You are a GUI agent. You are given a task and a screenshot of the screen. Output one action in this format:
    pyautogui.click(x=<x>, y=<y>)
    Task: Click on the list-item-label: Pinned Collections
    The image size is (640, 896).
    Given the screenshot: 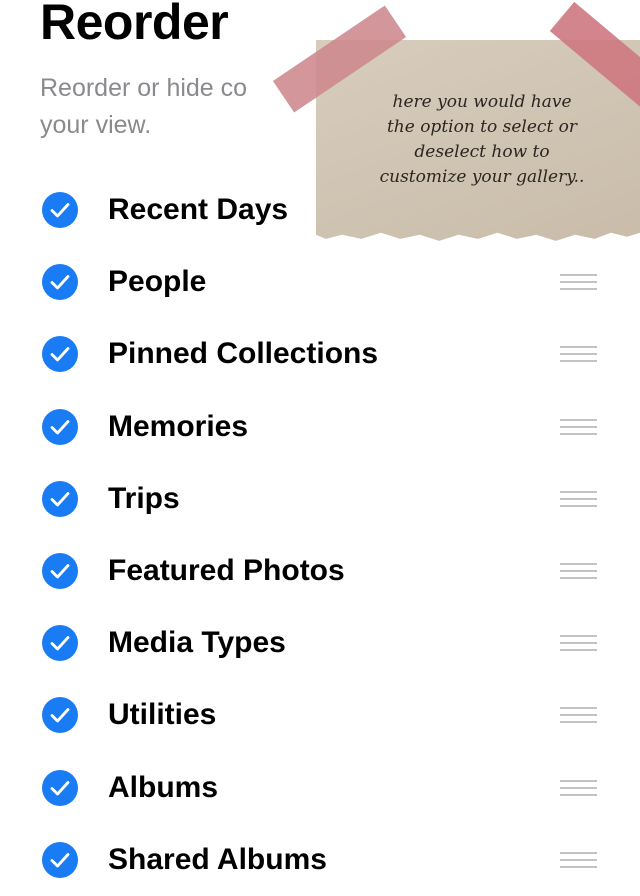 What is the action you would take?
    pyautogui.click(x=243, y=354)
    